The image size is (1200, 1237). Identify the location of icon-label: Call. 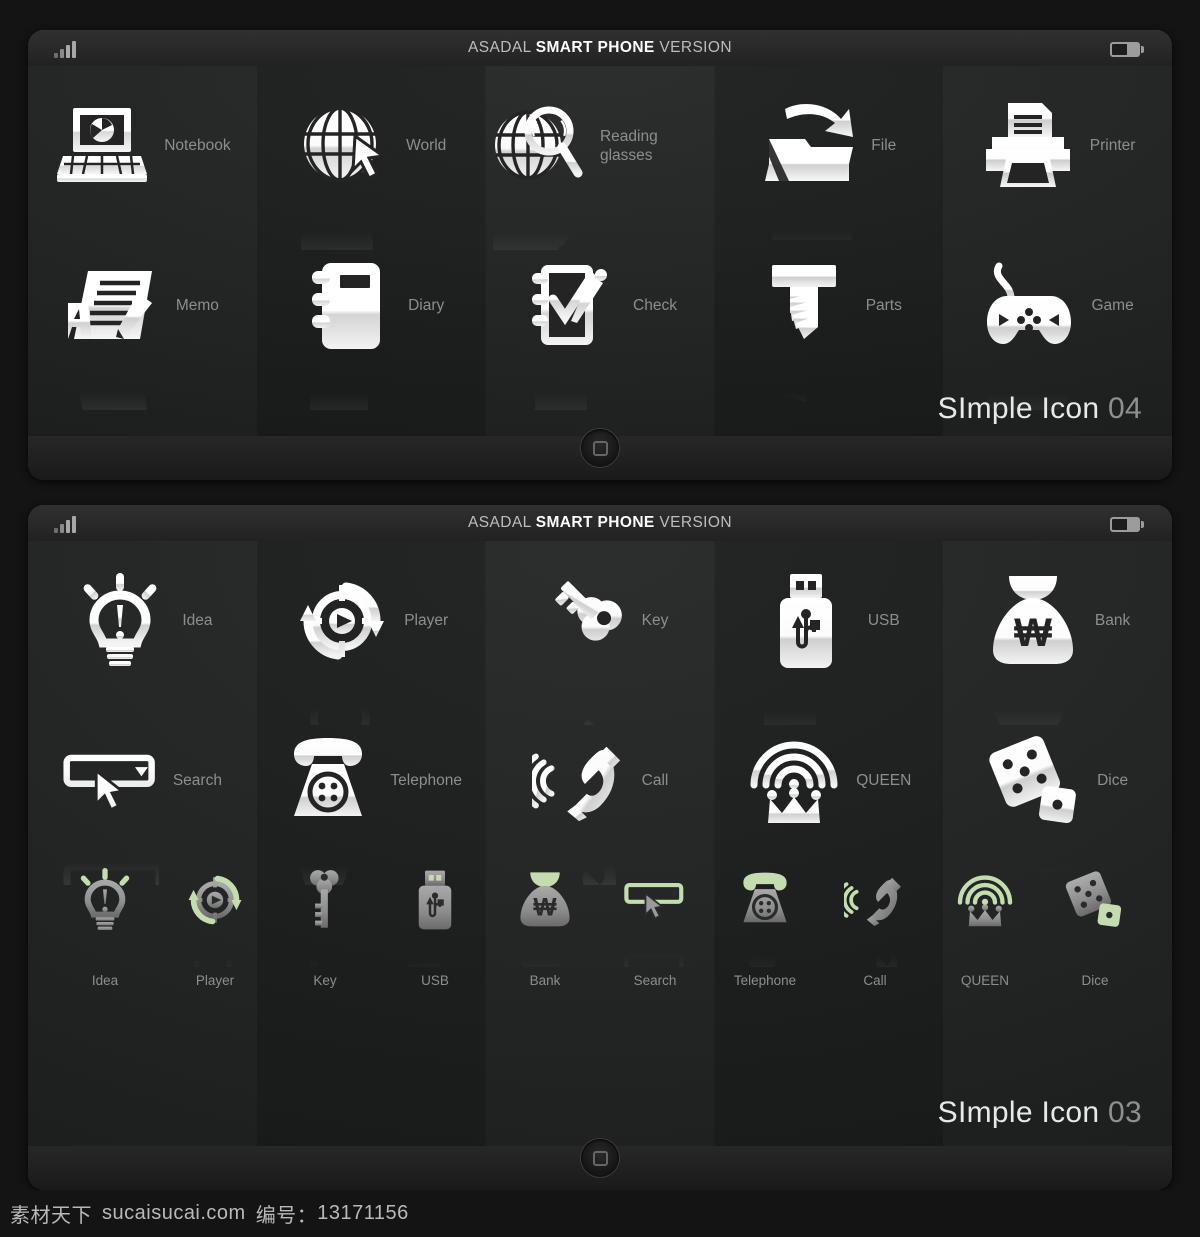
(655, 781).